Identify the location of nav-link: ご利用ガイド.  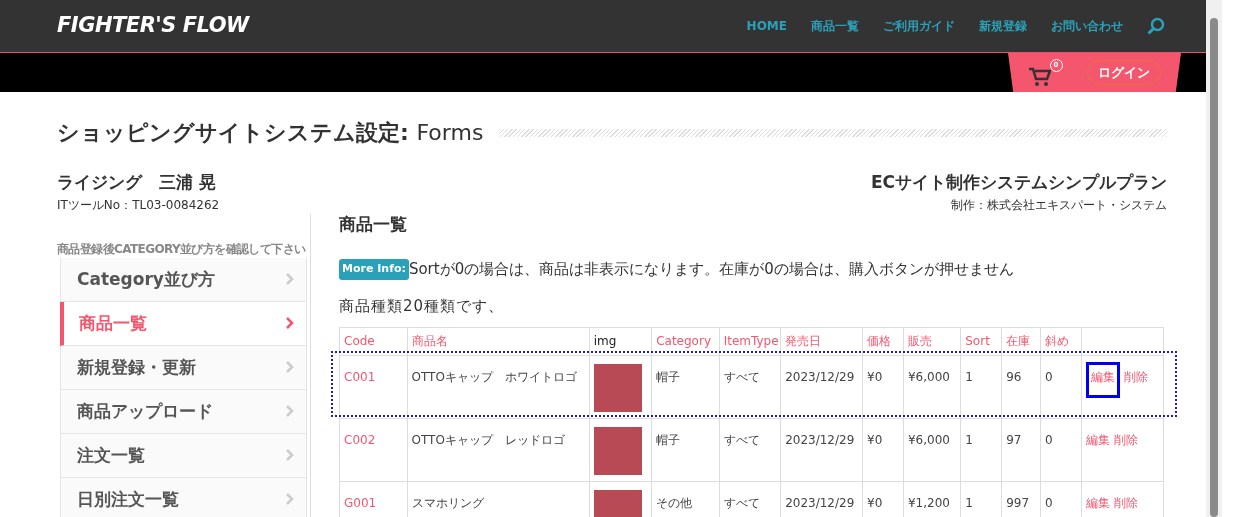
(919, 26).